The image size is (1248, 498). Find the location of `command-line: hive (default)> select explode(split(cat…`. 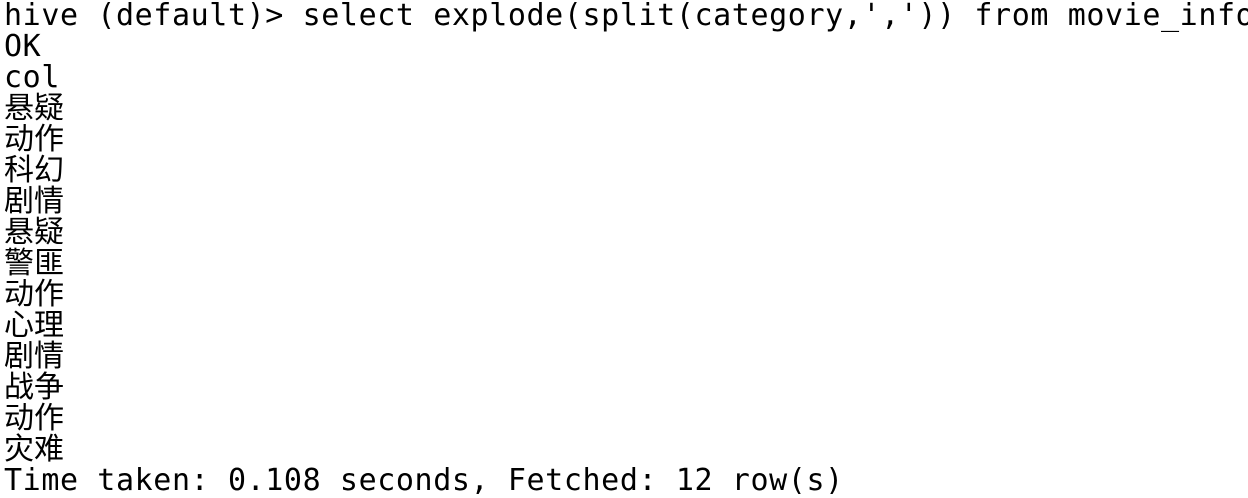

command-line: hive (default)> select explode(split(cat… is located at coordinates (626, 16).